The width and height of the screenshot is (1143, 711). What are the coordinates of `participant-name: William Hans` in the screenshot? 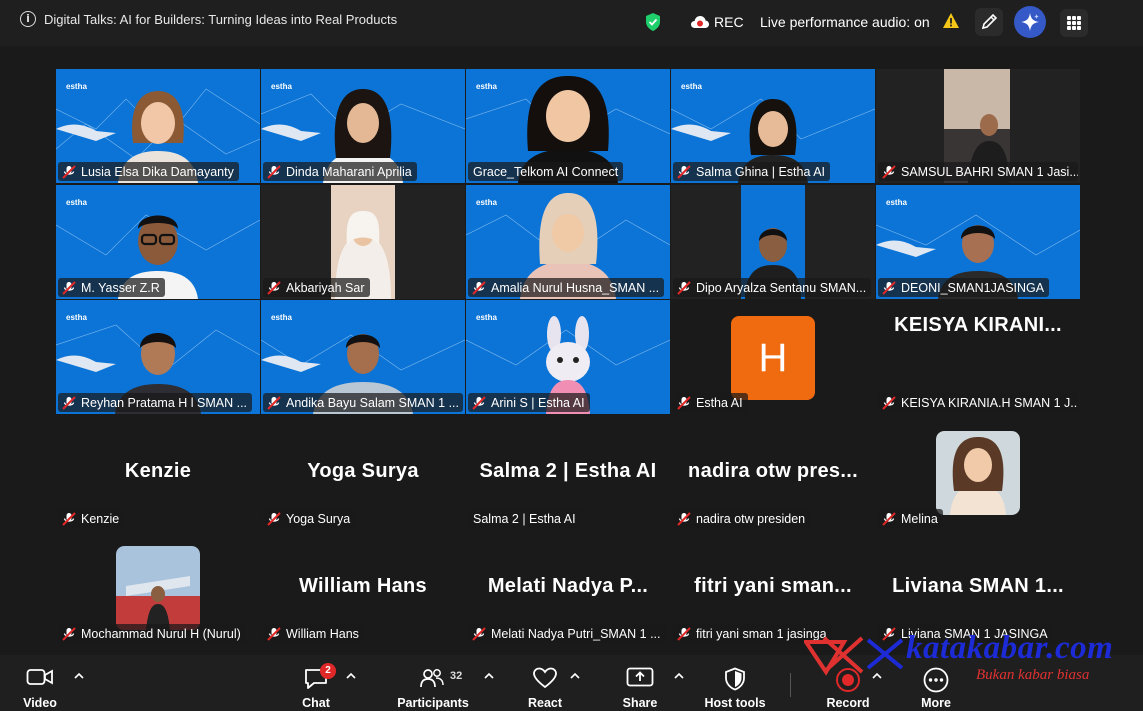 It's located at (322, 633).